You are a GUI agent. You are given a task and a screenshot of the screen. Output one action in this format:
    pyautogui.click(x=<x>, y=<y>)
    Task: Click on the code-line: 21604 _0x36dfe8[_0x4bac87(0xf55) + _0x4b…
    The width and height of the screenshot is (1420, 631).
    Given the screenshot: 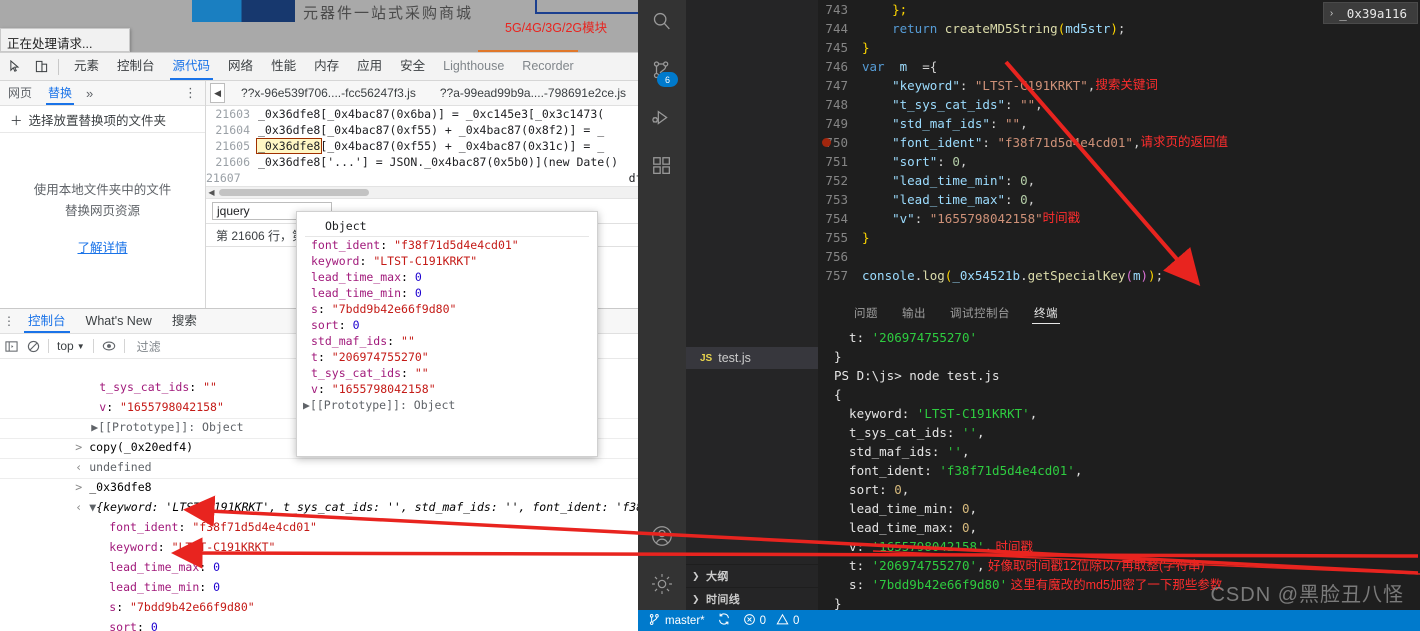 What is the action you would take?
    pyautogui.click(x=422, y=130)
    